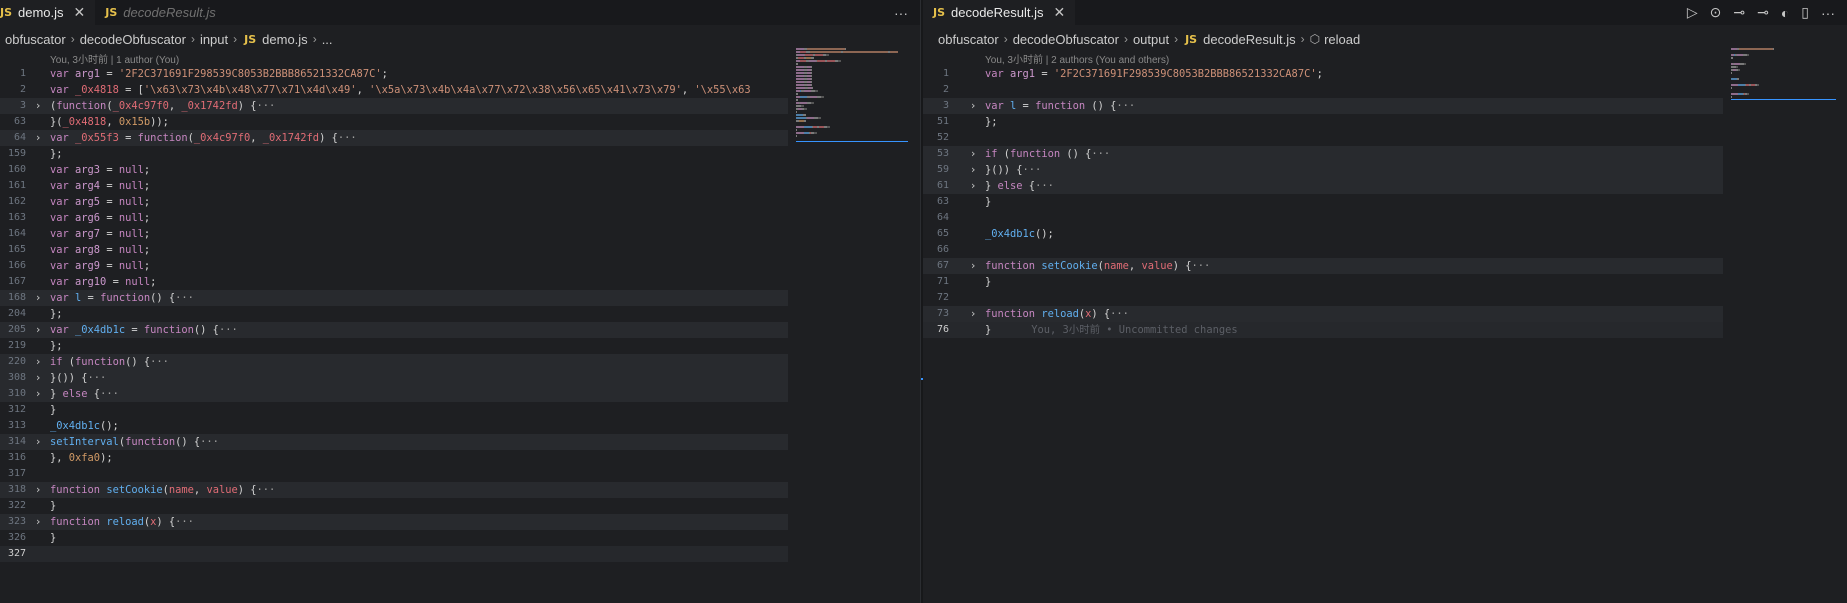 This screenshot has width=1847, height=603. What do you see at coordinates (1323, 298) in the screenshot?
I see `code-line: 72` at bounding box center [1323, 298].